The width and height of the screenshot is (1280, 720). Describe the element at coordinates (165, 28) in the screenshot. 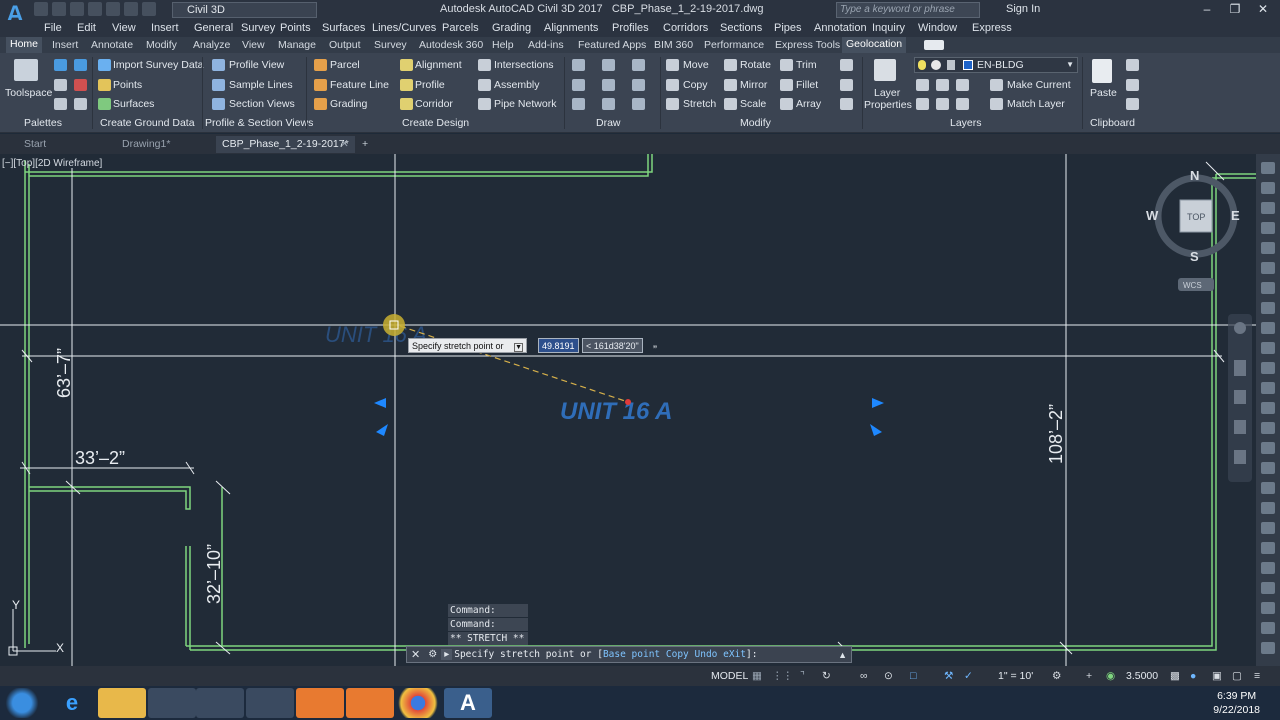

I see `menu-insert: Insert` at that location.